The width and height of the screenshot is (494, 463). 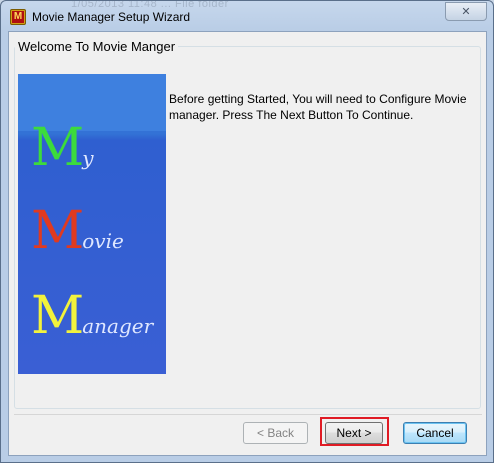 I want to click on close-icon: ✕, so click(x=466, y=11).